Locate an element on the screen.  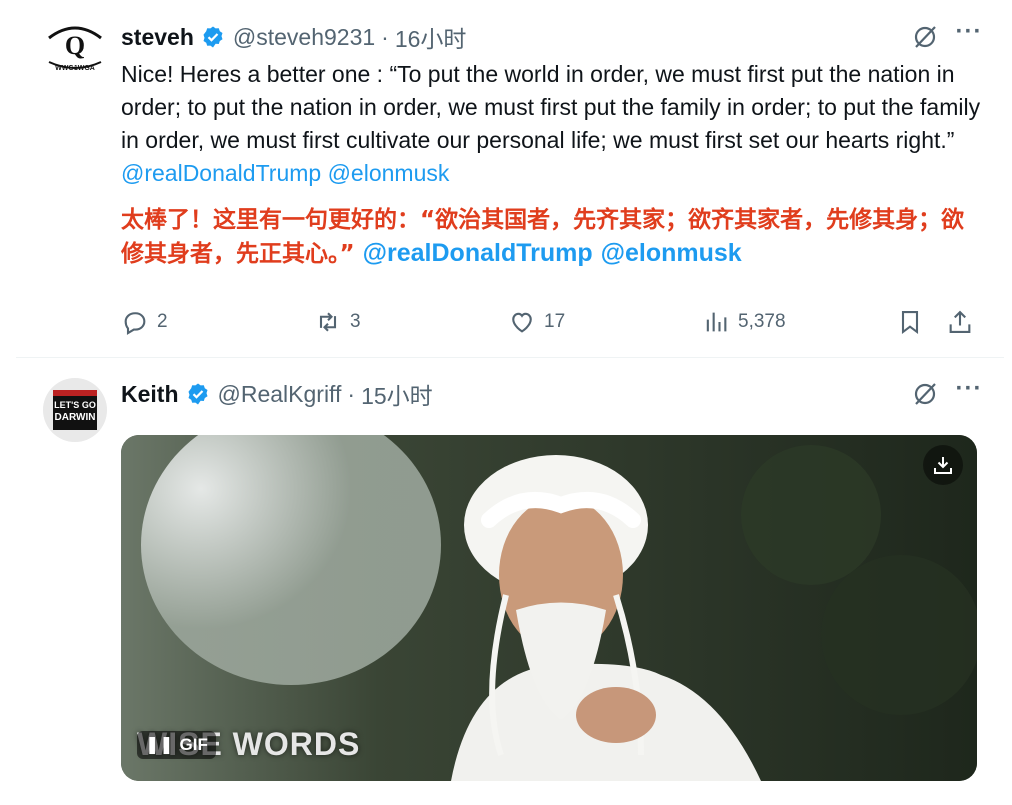
retweet-count: 3 is located at coordinates (355, 321).